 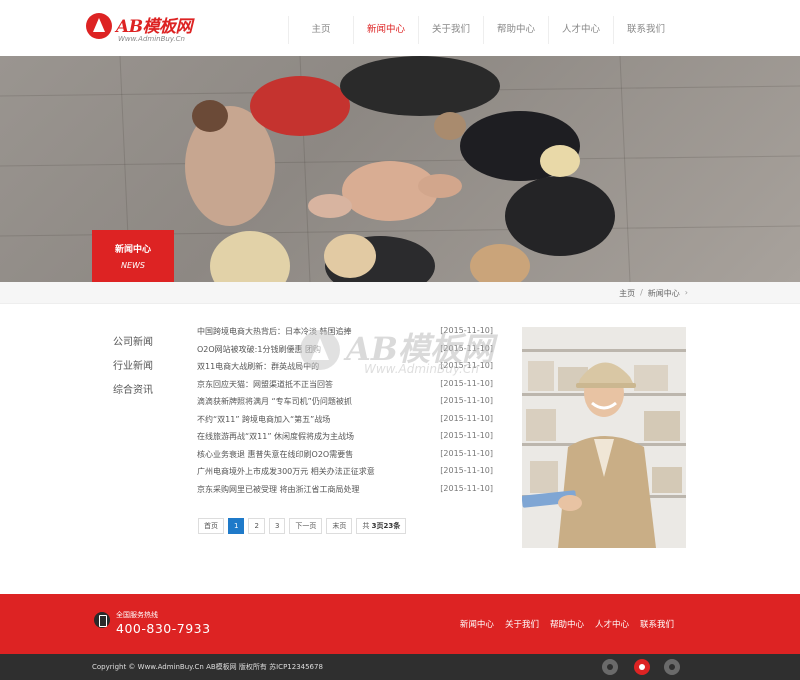 I want to click on news-title: 在线旅游再战“双11” 休闲度假将成为主战场, so click(x=275, y=440).